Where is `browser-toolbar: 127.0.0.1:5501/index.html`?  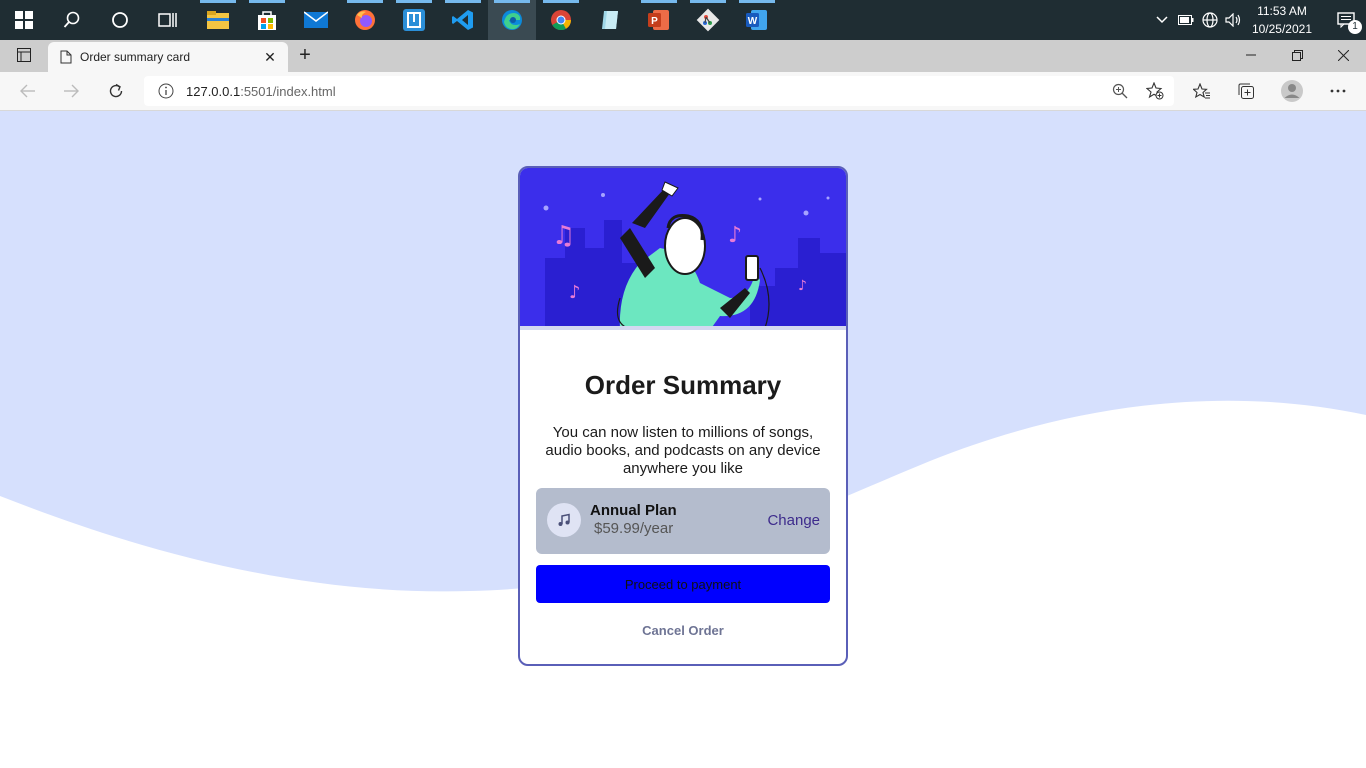 browser-toolbar: 127.0.0.1:5501/index.html is located at coordinates (683, 91).